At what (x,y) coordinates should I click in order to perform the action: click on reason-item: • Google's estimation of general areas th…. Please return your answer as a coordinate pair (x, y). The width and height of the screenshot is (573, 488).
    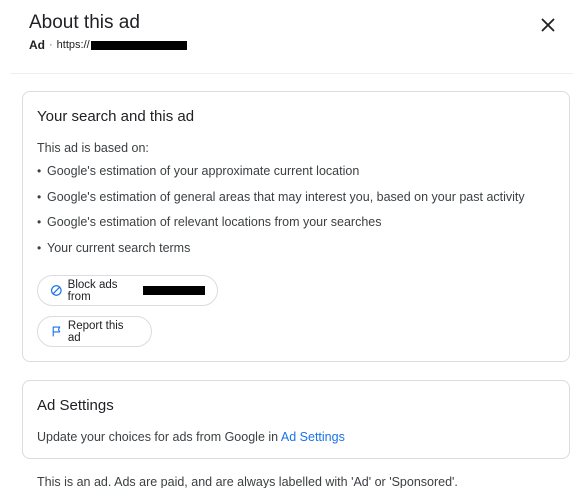
    Looking at the image, I should click on (281, 201).